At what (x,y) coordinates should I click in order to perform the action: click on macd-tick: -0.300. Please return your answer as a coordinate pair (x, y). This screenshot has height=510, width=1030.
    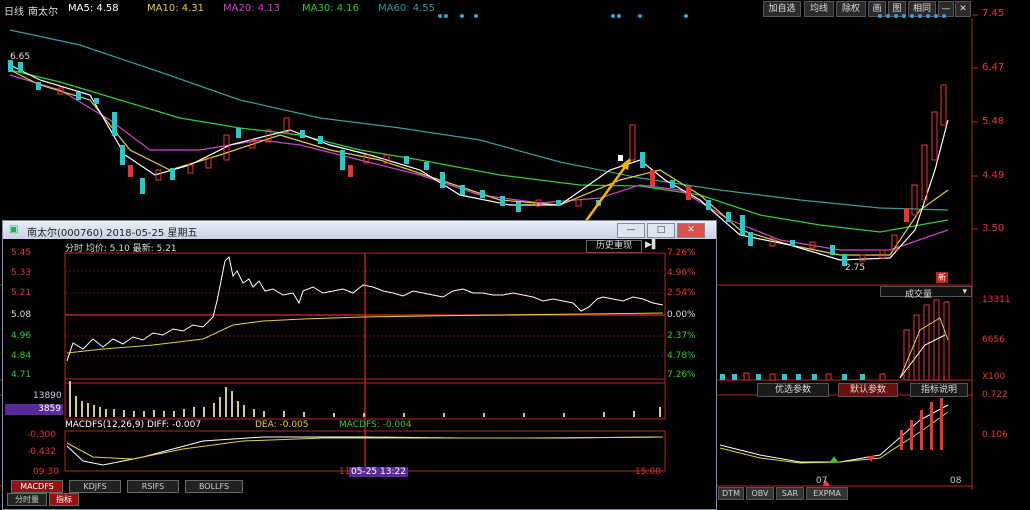
    Looking at the image, I should click on (42, 435).